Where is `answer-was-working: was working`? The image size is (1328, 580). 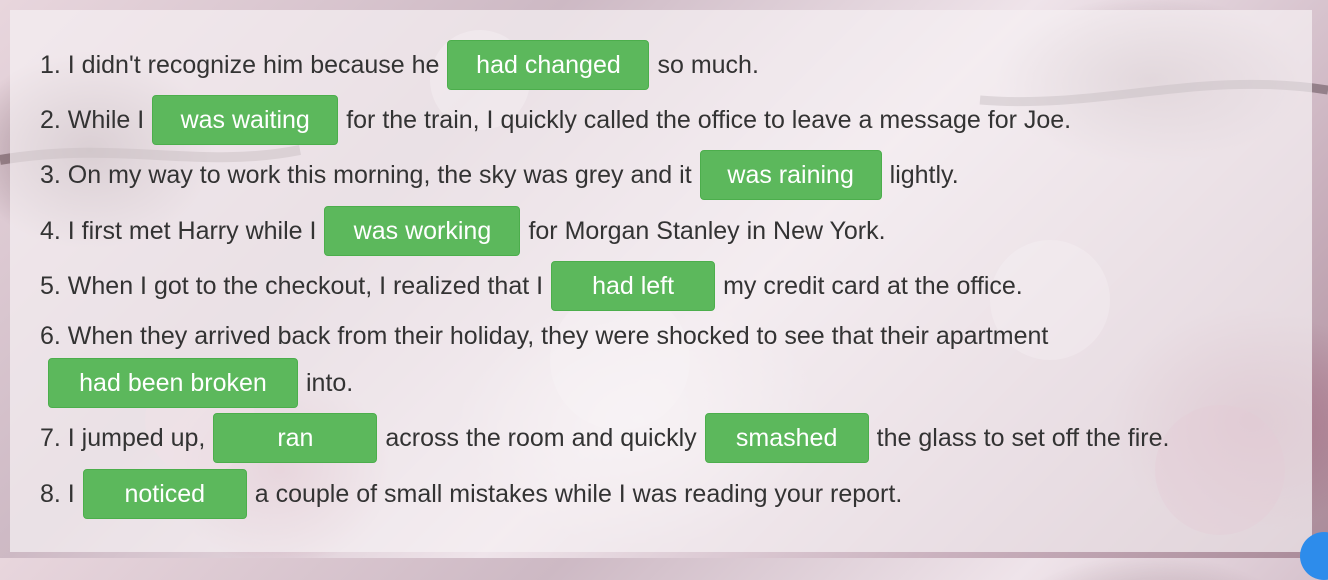
answer-was-working: was working is located at coordinates (422, 231).